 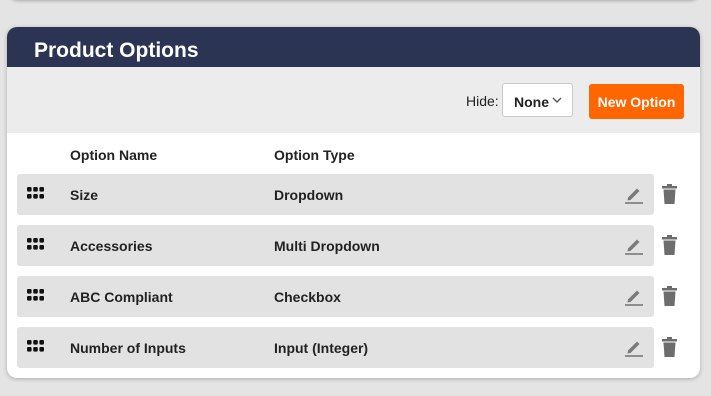 I want to click on option-type: Input (Integer), so click(x=321, y=348).